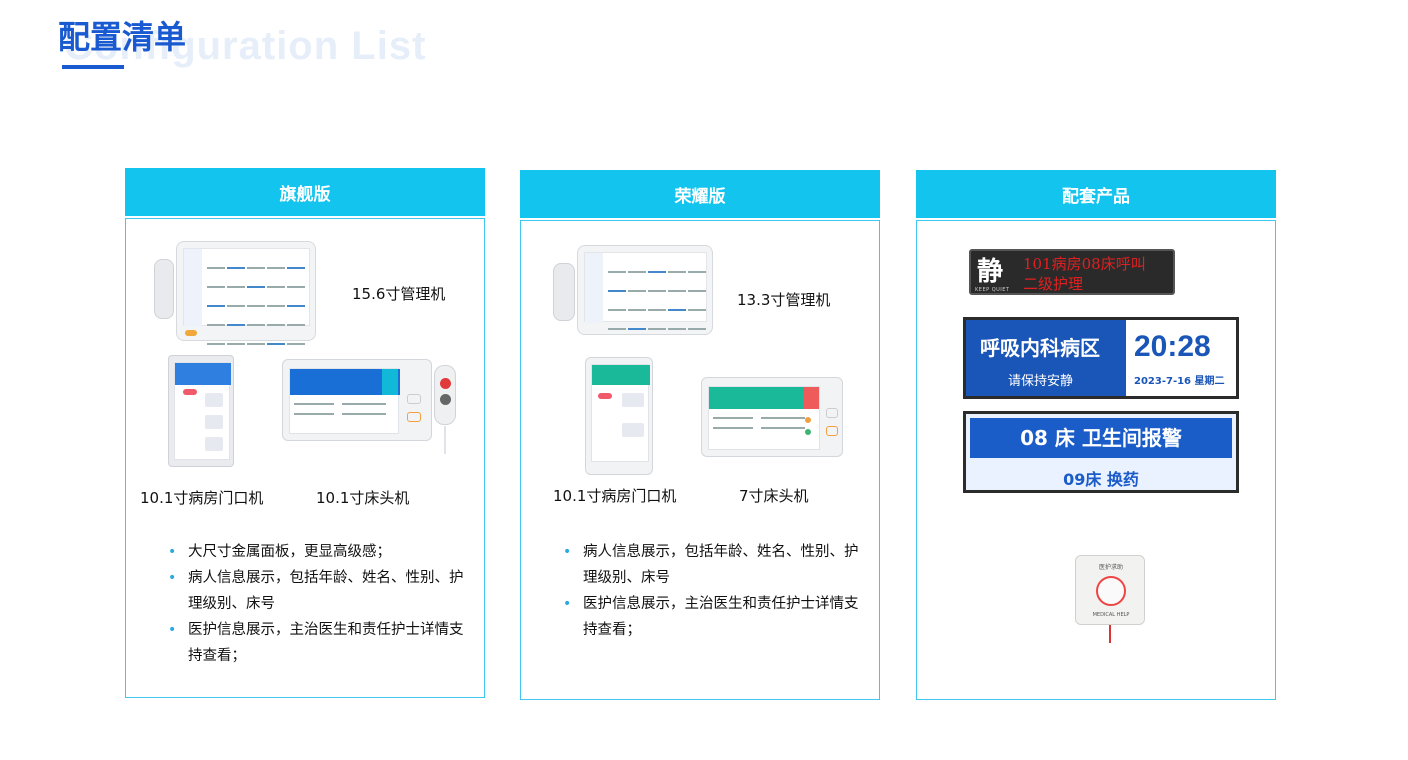 The image size is (1408, 760). What do you see at coordinates (1110, 590) in the screenshot?
I see `medical-help-button-image: 医护求助 MEDICAL HELP` at bounding box center [1110, 590].